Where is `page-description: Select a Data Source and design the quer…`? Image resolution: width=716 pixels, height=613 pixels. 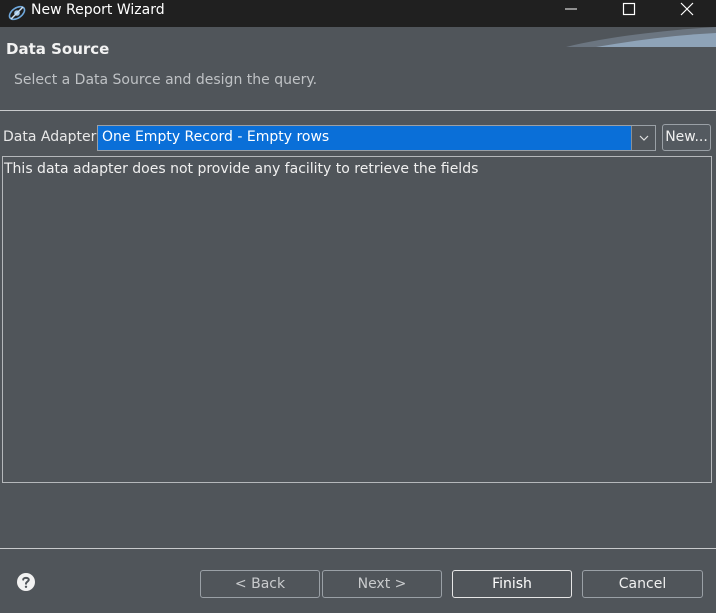
page-description: Select a Data Source and design the quer… is located at coordinates (166, 80).